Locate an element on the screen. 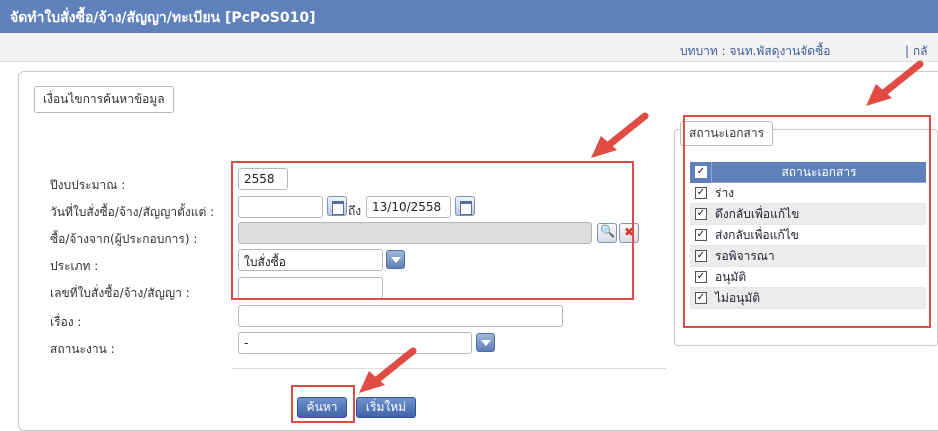 This screenshot has width=938, height=431. highlight-box-search-fields is located at coordinates (432, 230).